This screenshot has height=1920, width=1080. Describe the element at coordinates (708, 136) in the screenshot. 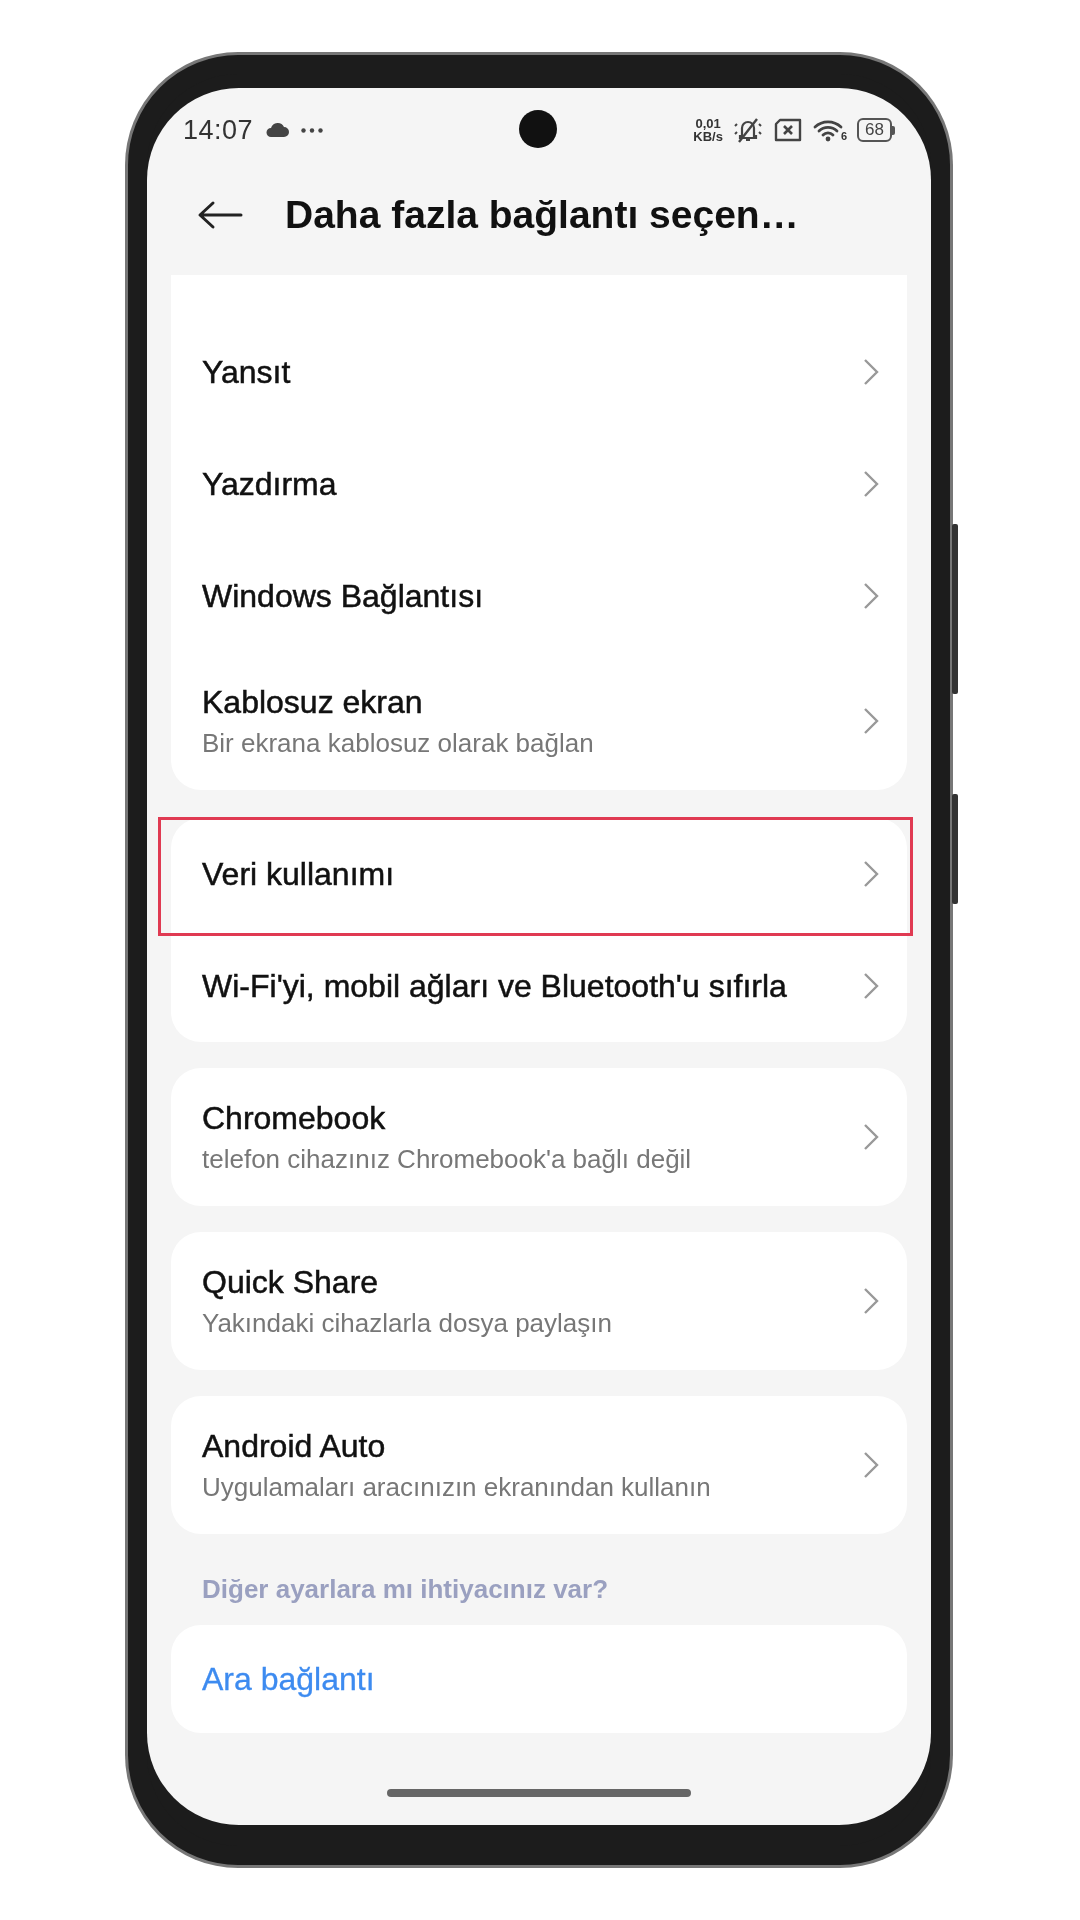

I see `speed-unit: KB/s` at that location.